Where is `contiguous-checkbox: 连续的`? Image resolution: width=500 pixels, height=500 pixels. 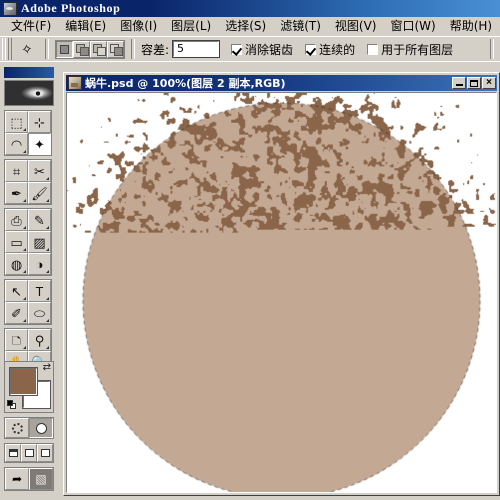 contiguous-checkbox: 连续的 is located at coordinates (330, 49).